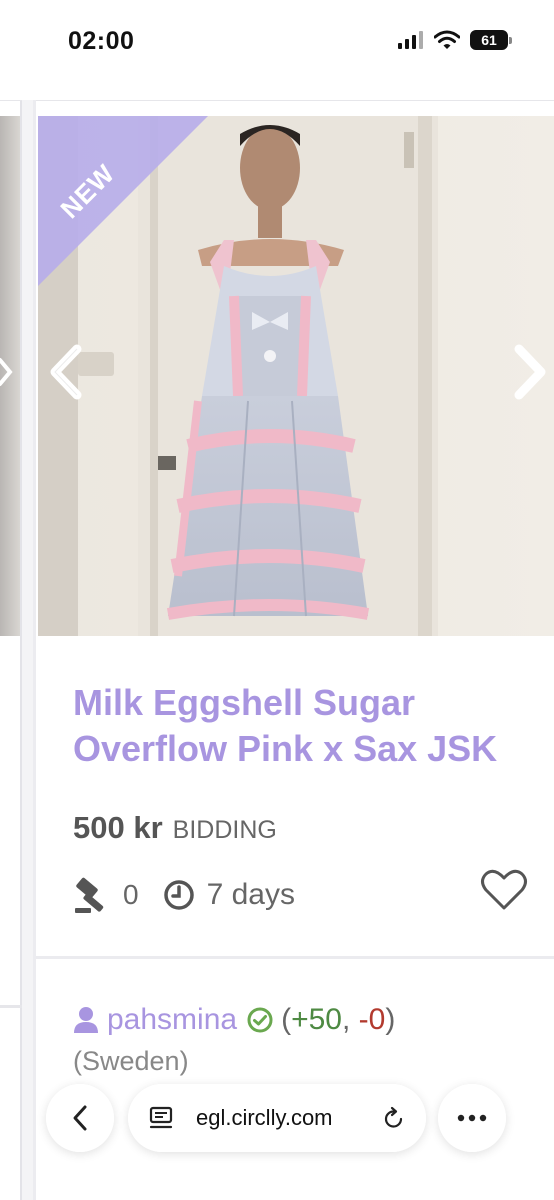  Describe the element at coordinates (161, 1118) in the screenshot. I see `reader-icon` at that location.